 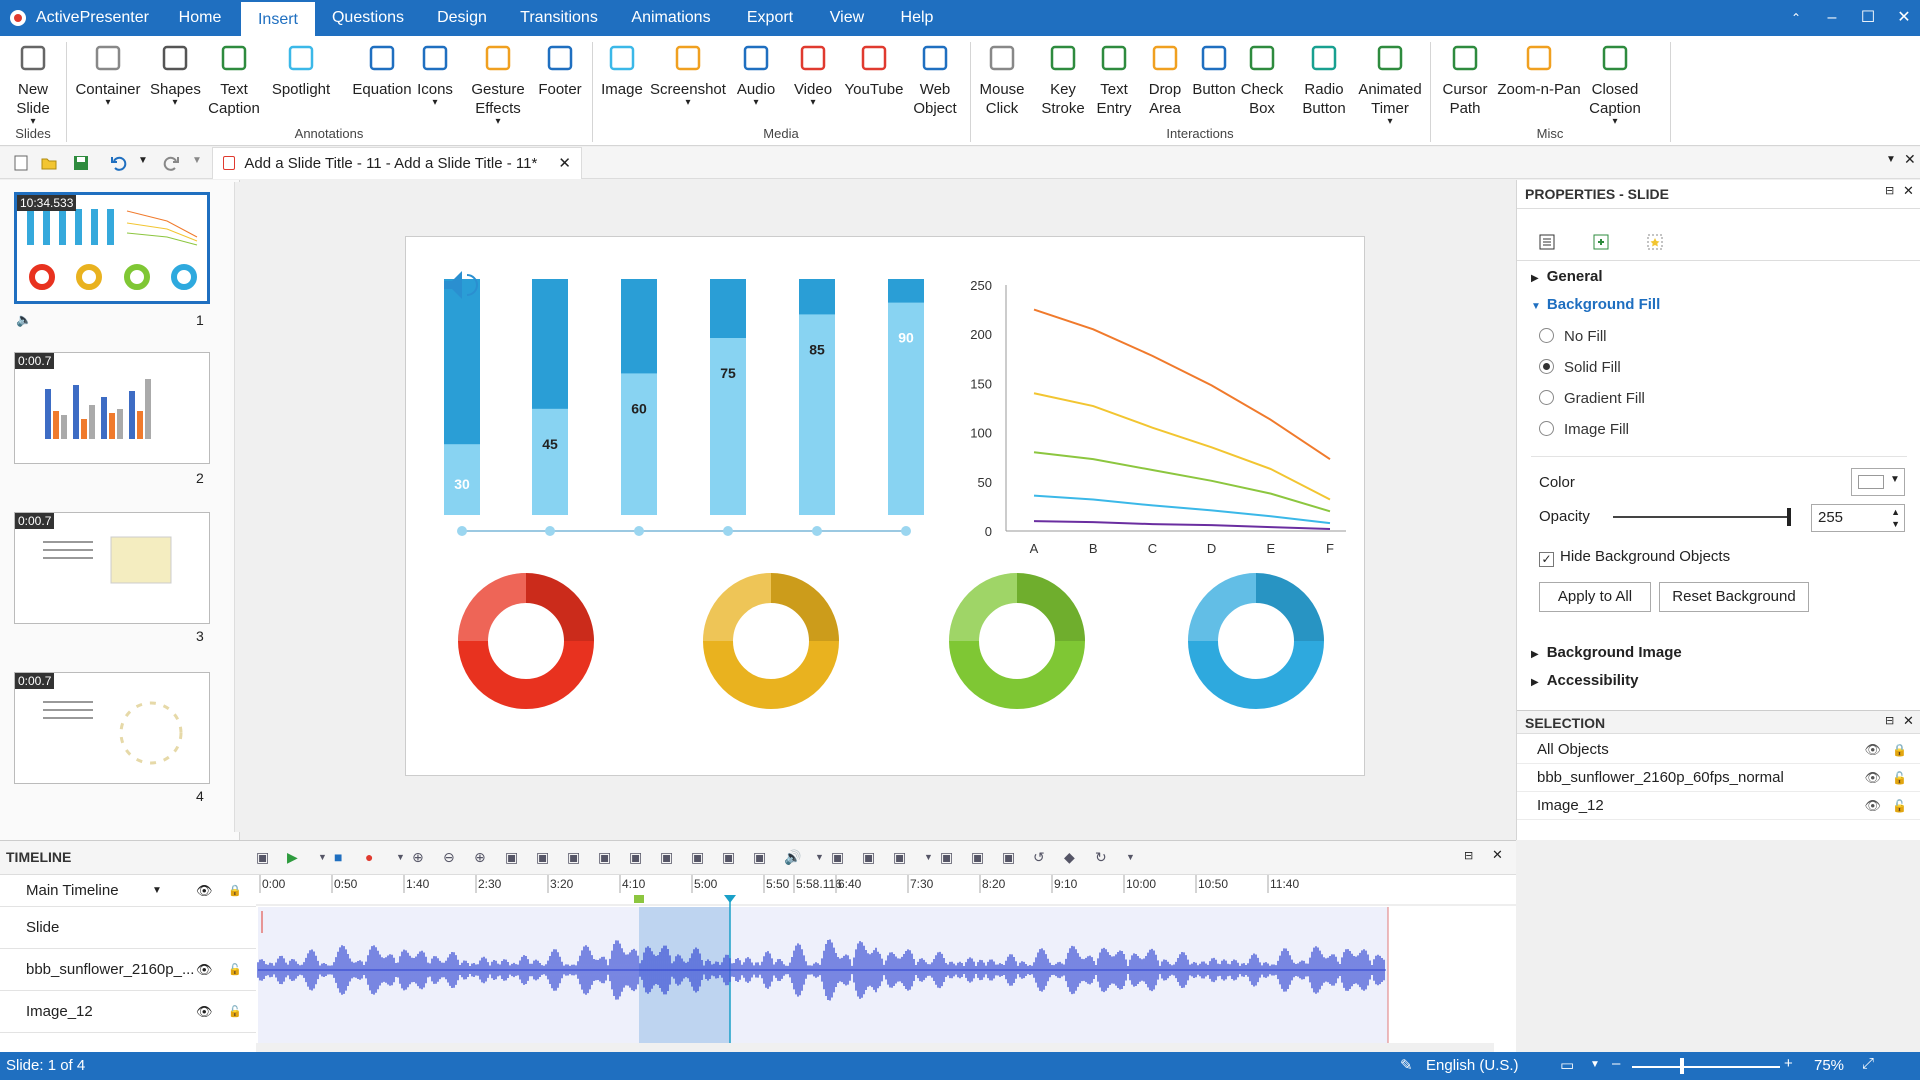 What do you see at coordinates (1406, 1065) in the screenshot?
I see `spell-check-icon: ✎` at bounding box center [1406, 1065].